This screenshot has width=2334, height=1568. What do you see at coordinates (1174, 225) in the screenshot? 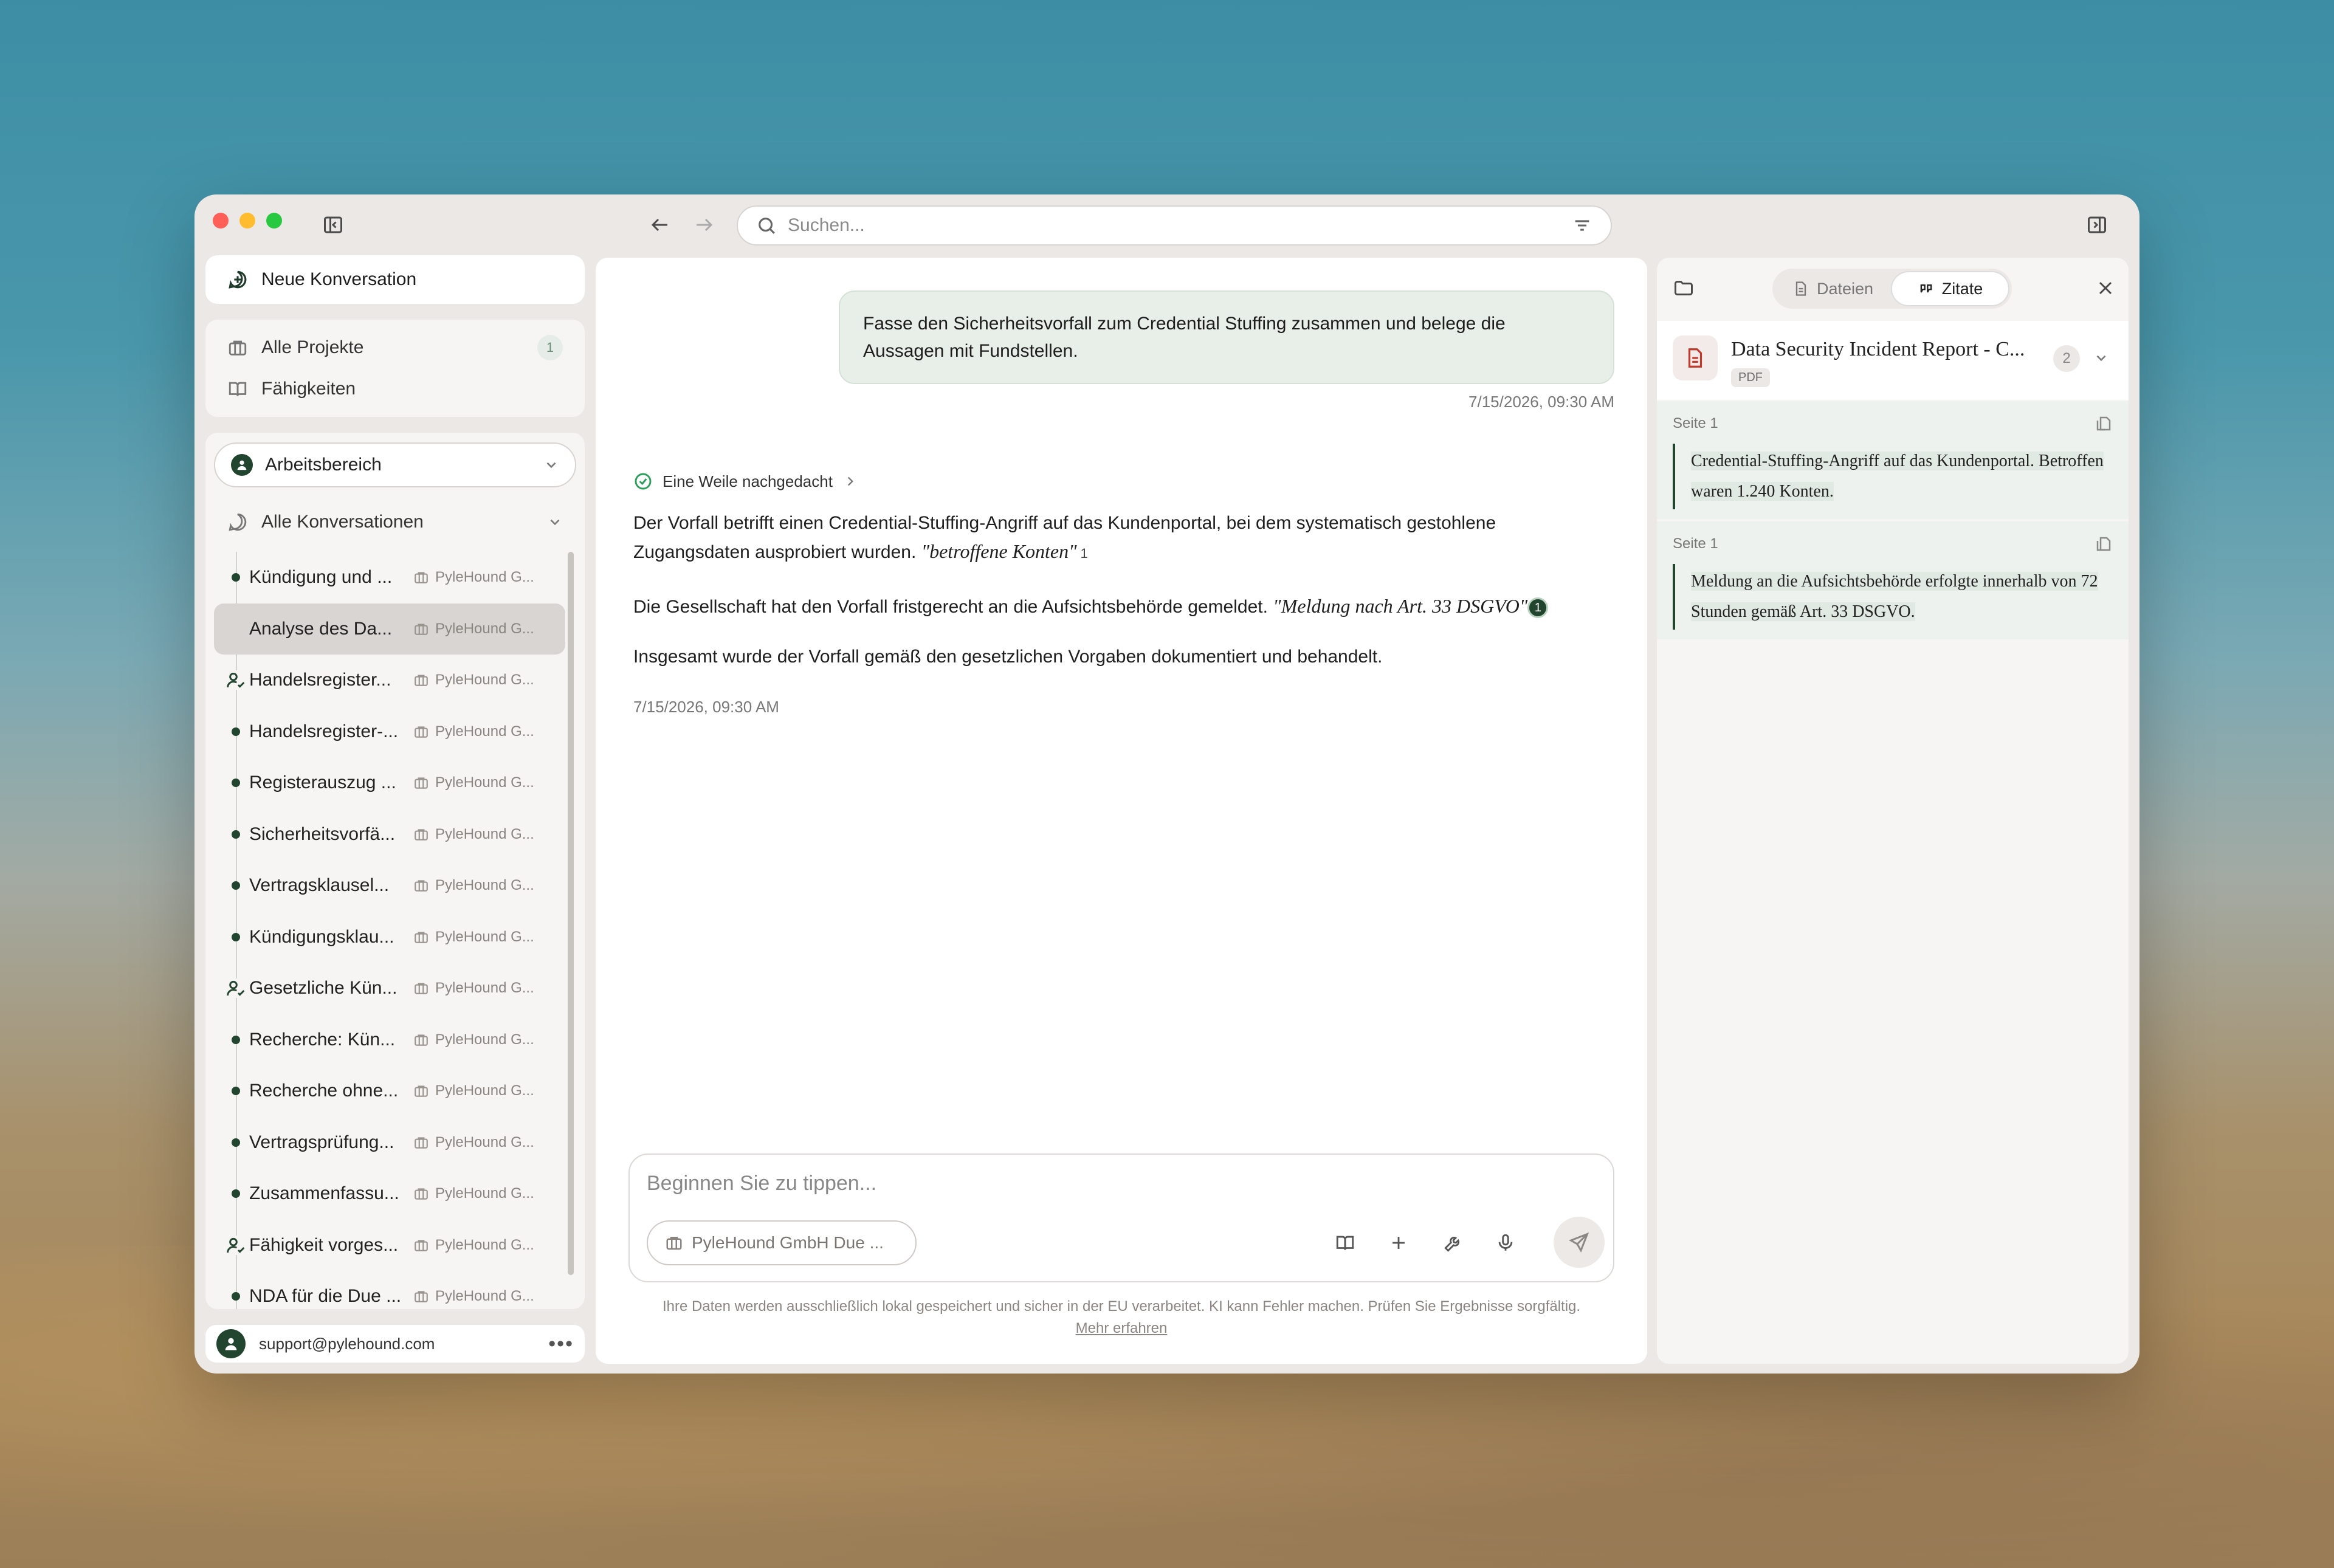
I see `search-input` at bounding box center [1174, 225].